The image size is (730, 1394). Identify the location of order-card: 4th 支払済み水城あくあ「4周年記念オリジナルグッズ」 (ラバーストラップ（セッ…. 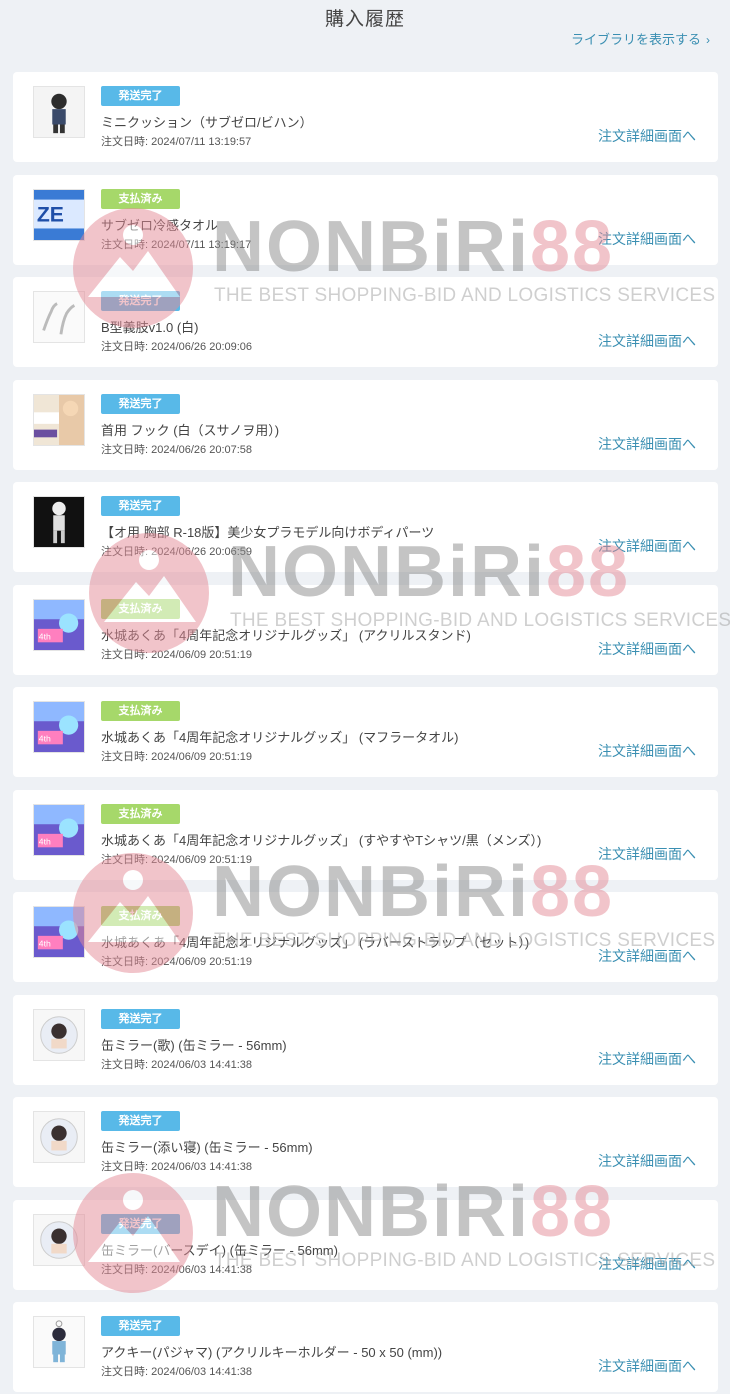
(365, 937).